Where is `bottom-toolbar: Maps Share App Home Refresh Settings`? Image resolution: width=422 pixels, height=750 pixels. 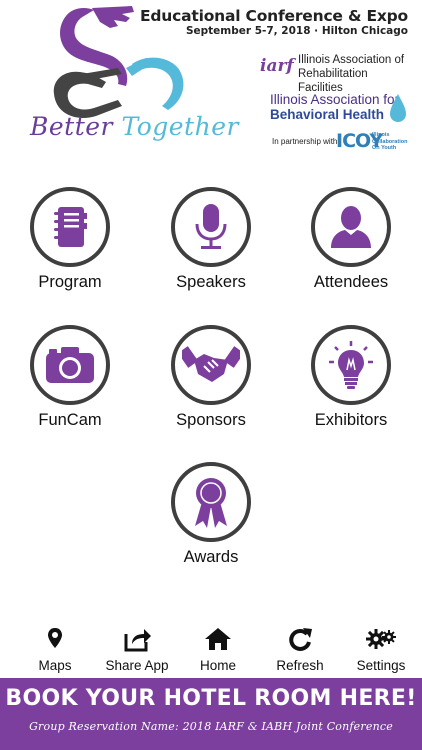 bottom-toolbar: Maps Share App Home Refresh Settings is located at coordinates (211, 648).